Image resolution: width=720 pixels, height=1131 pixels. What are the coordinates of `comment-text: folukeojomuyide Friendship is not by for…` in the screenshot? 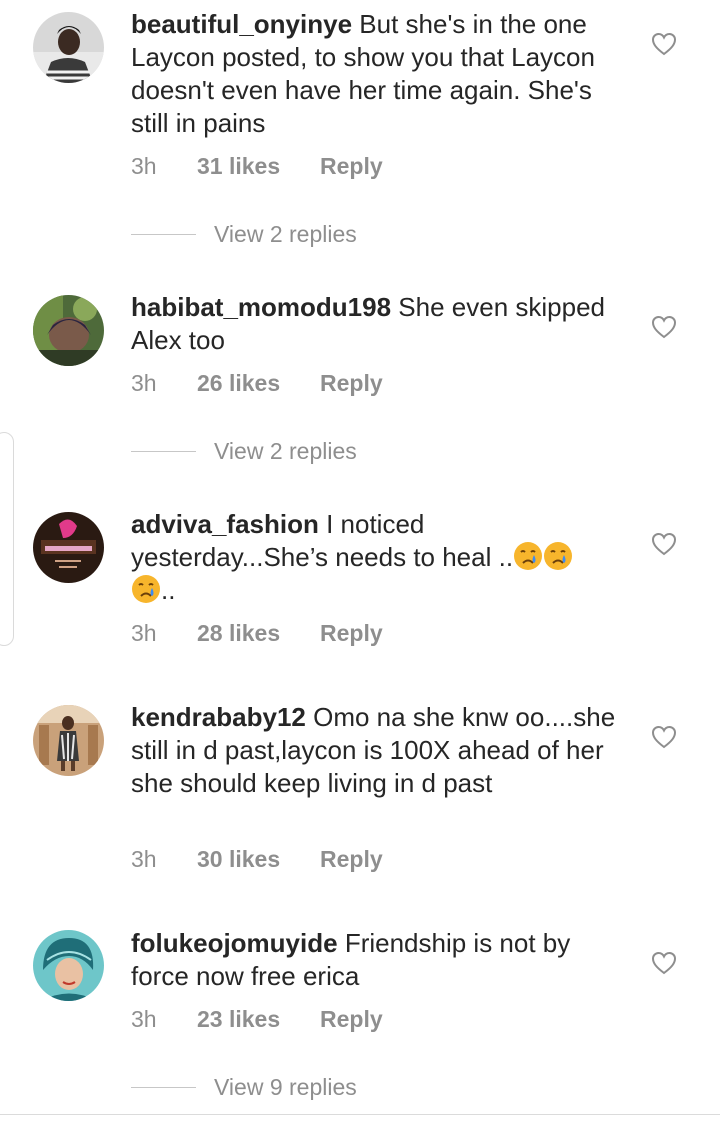 It's located at (378, 960).